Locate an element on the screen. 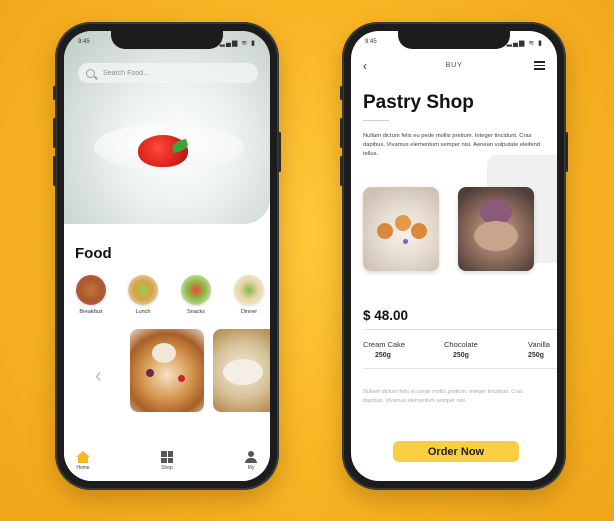  category-dinner-image is located at coordinates (249, 290).